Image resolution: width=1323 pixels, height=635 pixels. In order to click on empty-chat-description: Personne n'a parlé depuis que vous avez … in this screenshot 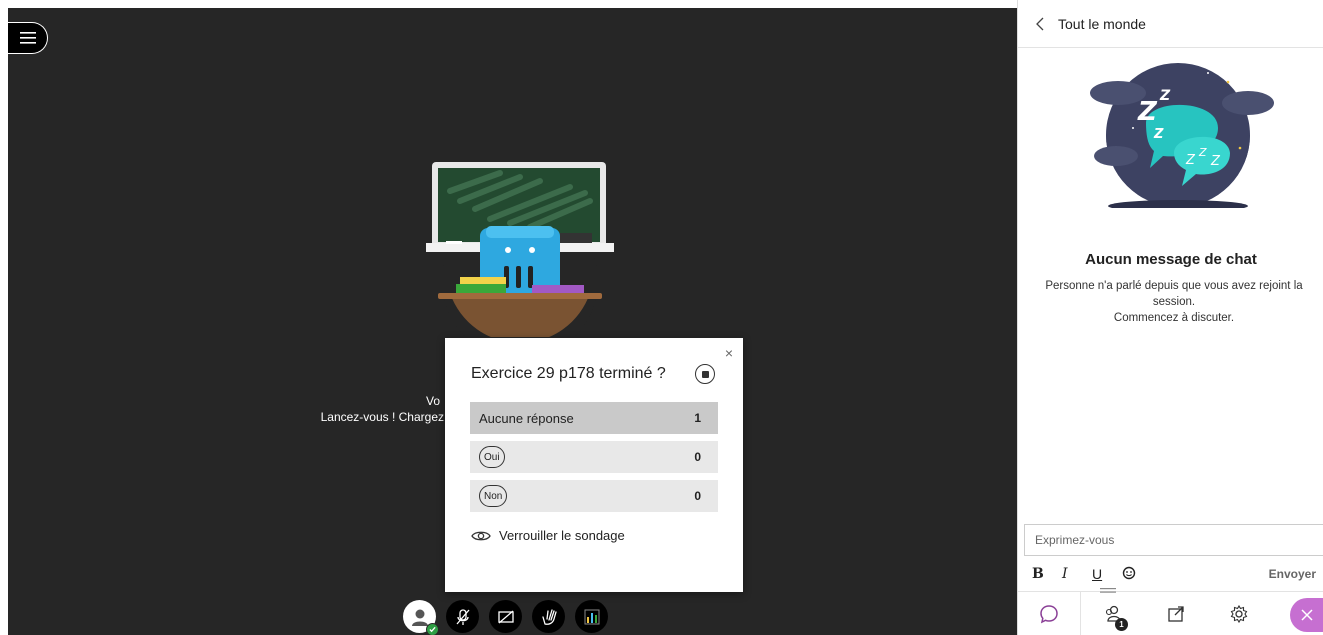, I will do `click(1174, 302)`.